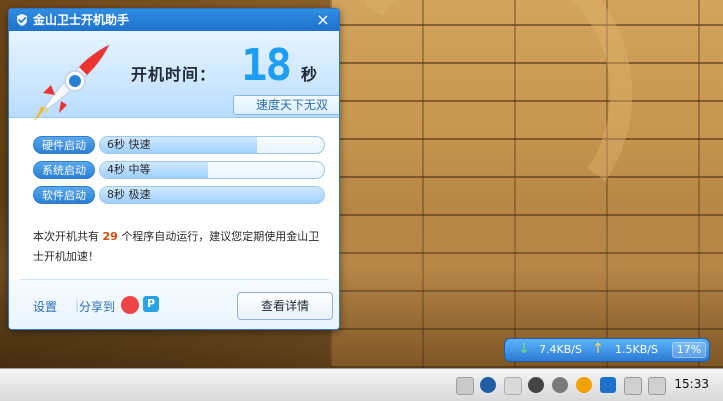  What do you see at coordinates (361, 384) in the screenshot?
I see `taskbar: 15:33` at bounding box center [361, 384].